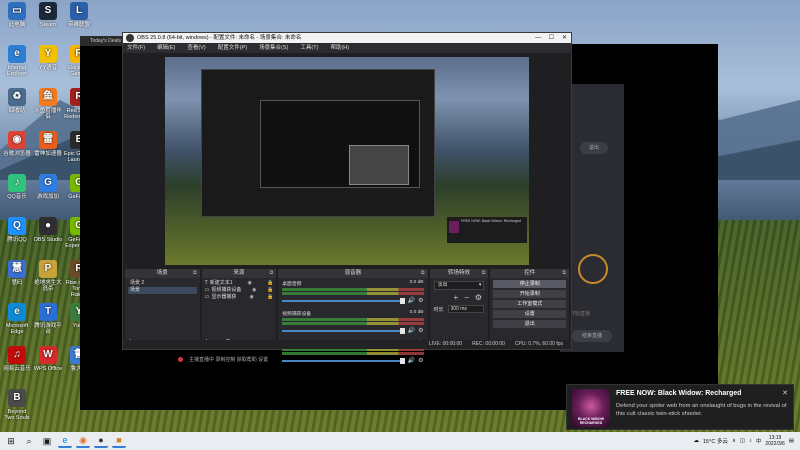  I want to click on edge-taskbar-icon: e, so click(65, 441).